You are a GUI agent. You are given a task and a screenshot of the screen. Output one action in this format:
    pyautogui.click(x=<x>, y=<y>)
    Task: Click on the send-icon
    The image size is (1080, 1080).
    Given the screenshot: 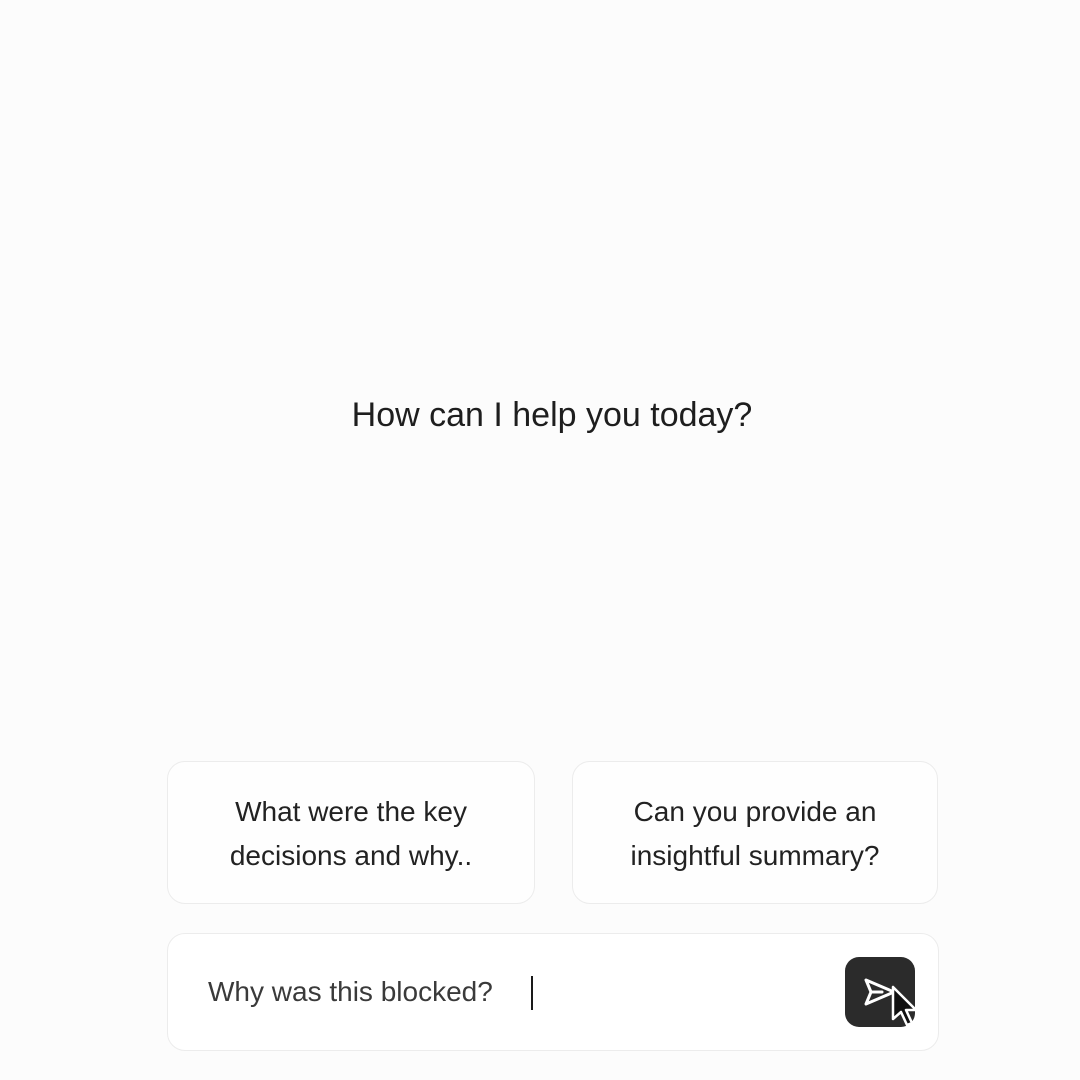 What is the action you would take?
    pyautogui.click(x=880, y=992)
    